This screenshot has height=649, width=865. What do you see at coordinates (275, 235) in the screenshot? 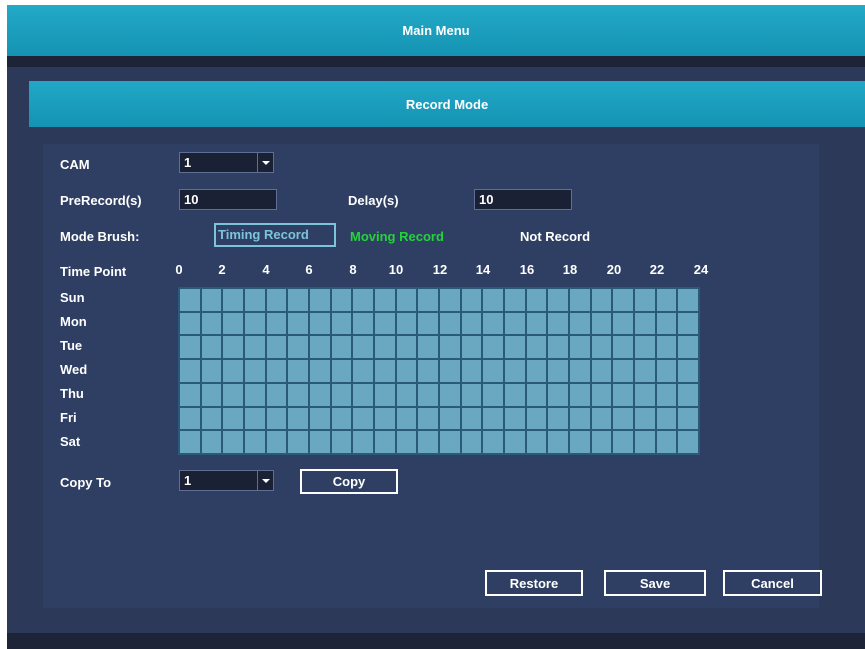
I see `brush-timing-record: Timing Record` at bounding box center [275, 235].